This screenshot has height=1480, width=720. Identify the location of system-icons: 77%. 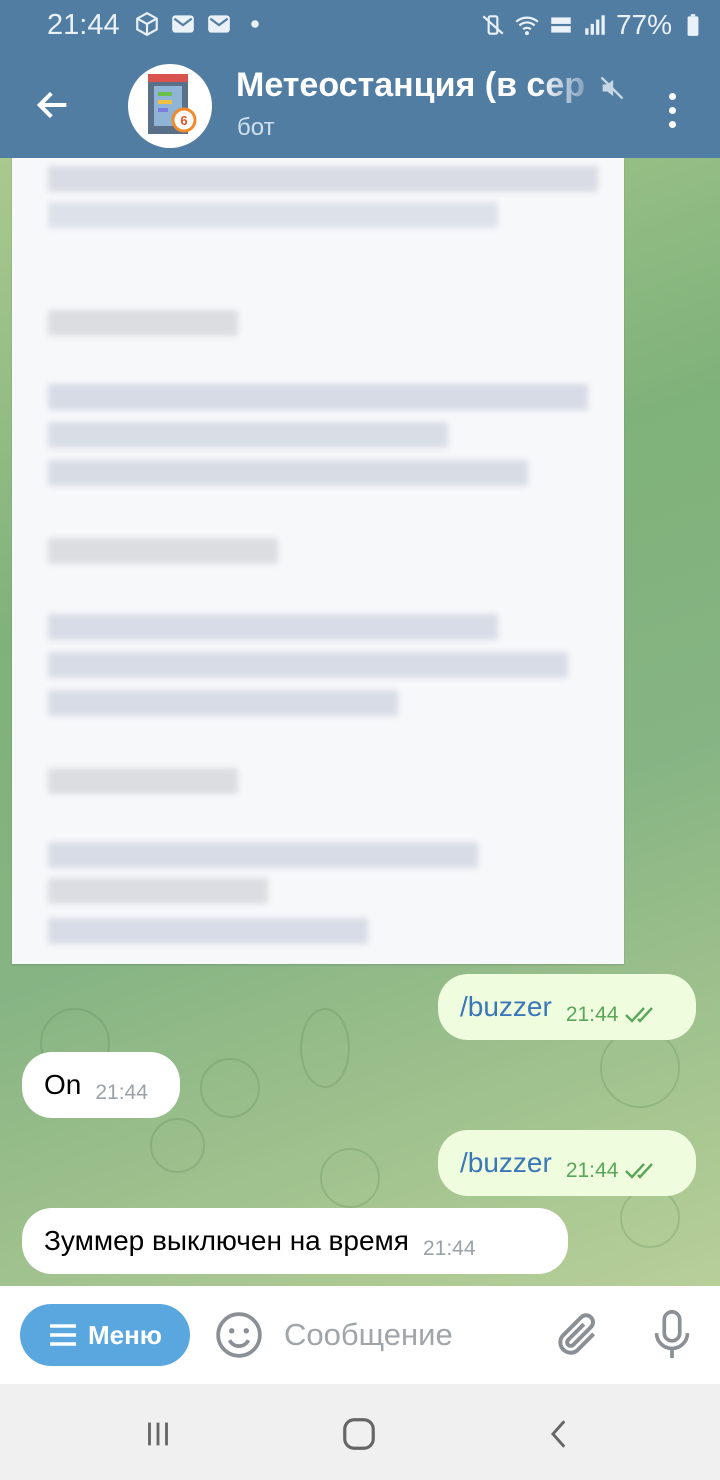
(593, 25).